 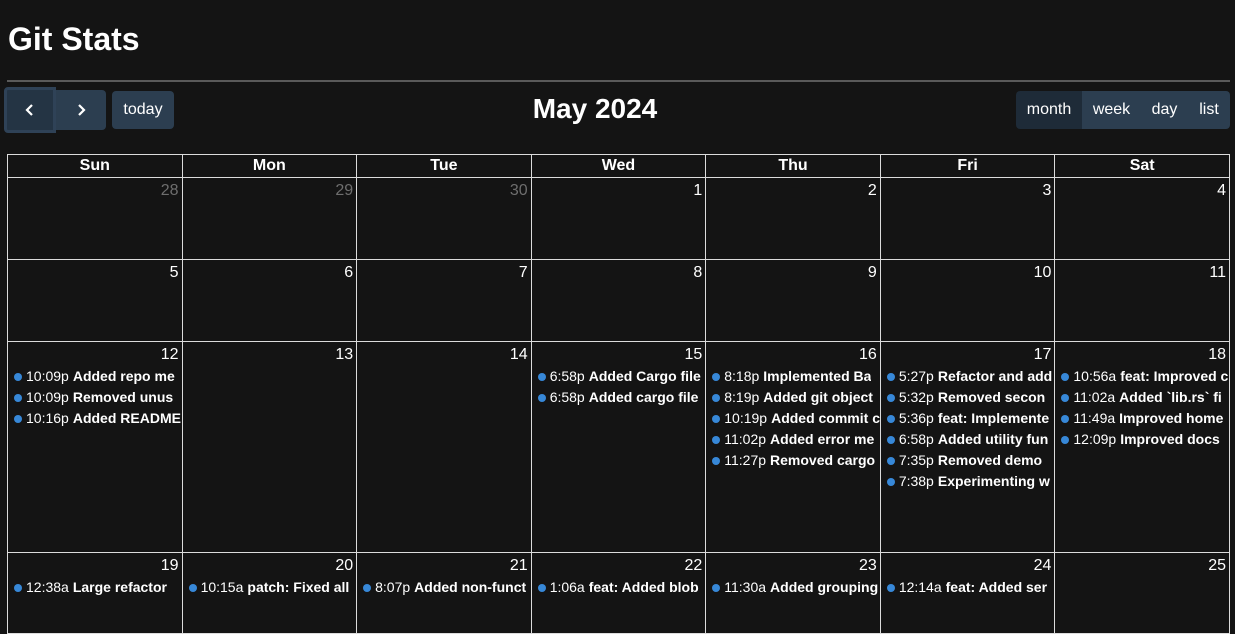 What do you see at coordinates (970, 376) in the screenshot?
I see `calendar-event: 5:27p Refactor and add` at bounding box center [970, 376].